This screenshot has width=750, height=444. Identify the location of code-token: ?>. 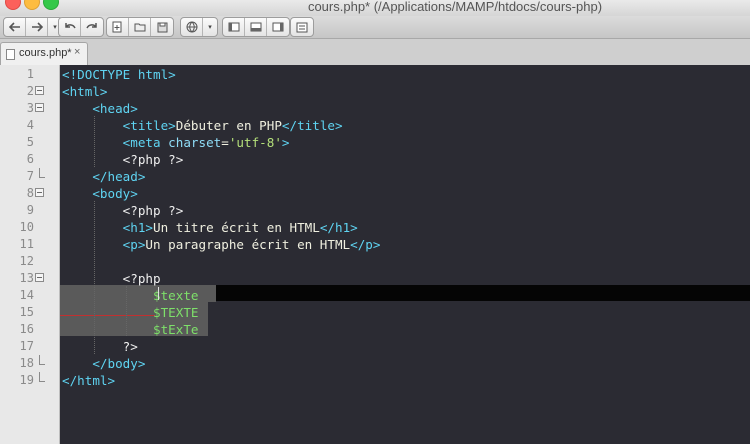
(130, 346).